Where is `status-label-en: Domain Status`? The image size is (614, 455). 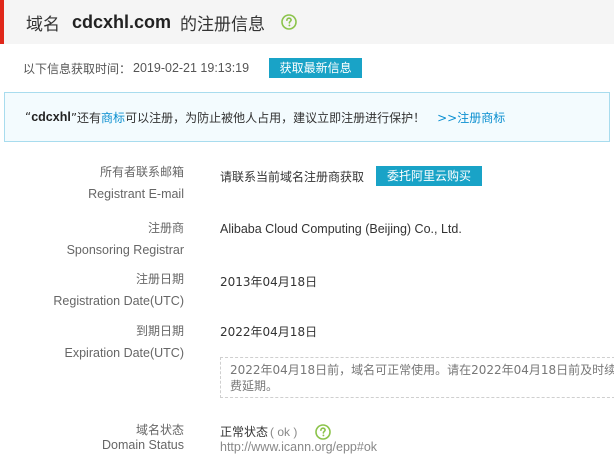 status-label-en: Domain Status is located at coordinates (143, 445).